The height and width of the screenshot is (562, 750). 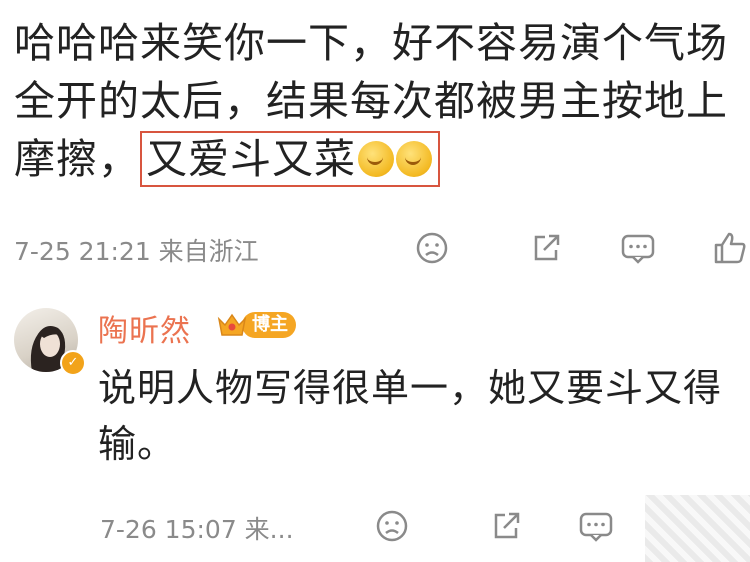 What do you see at coordinates (73, 363) in the screenshot?
I see `verified-badge-icon: ✓` at bounding box center [73, 363].